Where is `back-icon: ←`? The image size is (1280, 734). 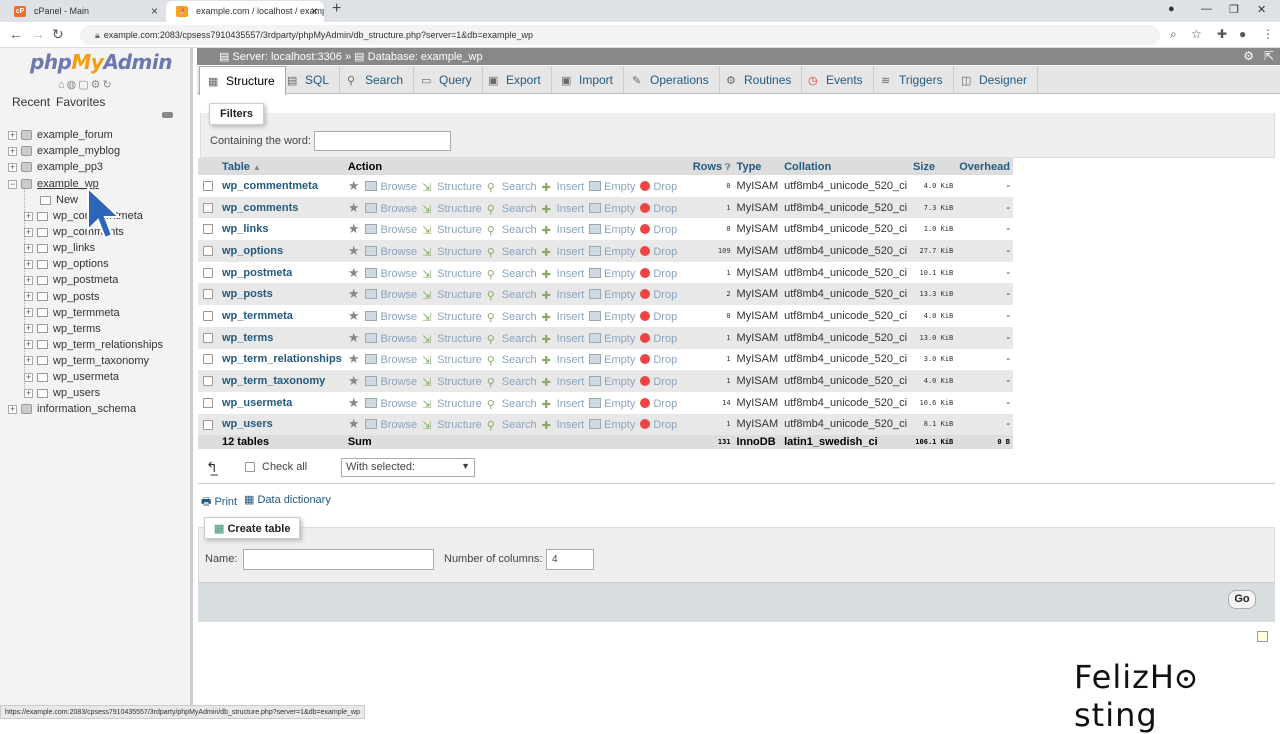
back-icon: ← is located at coordinates (16, 34).